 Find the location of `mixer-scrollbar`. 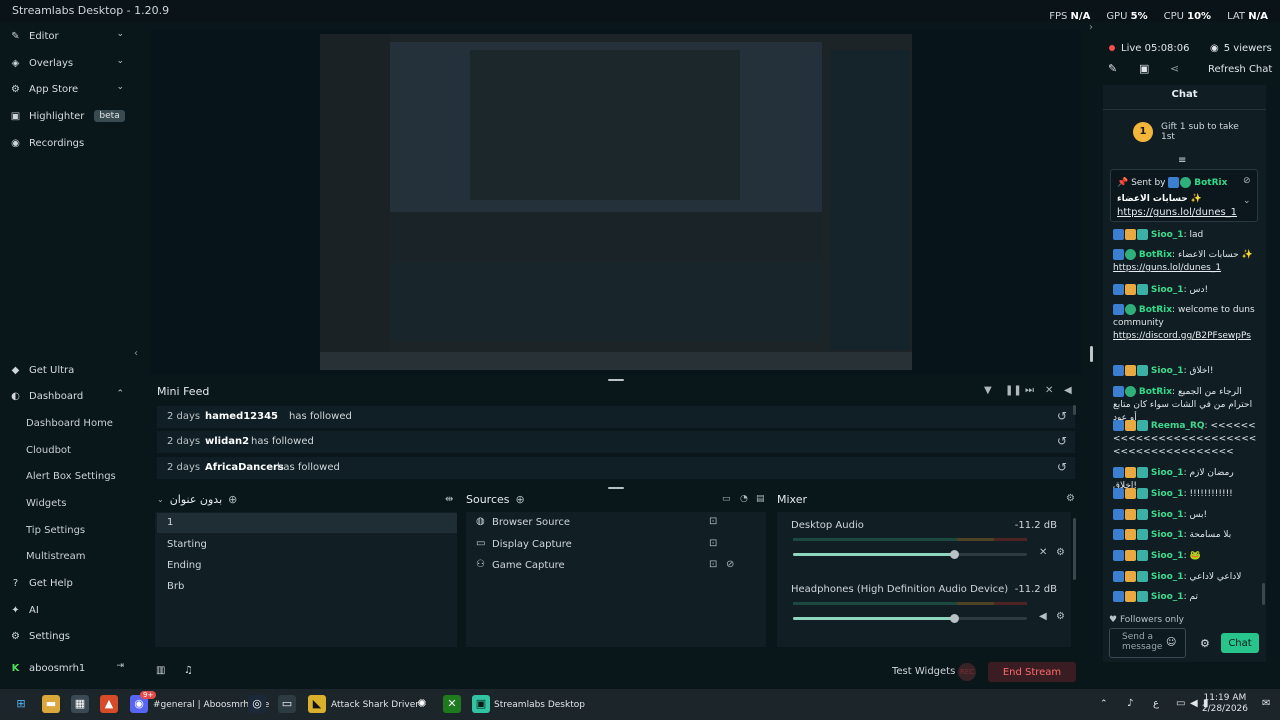

mixer-scrollbar is located at coordinates (1074, 549).